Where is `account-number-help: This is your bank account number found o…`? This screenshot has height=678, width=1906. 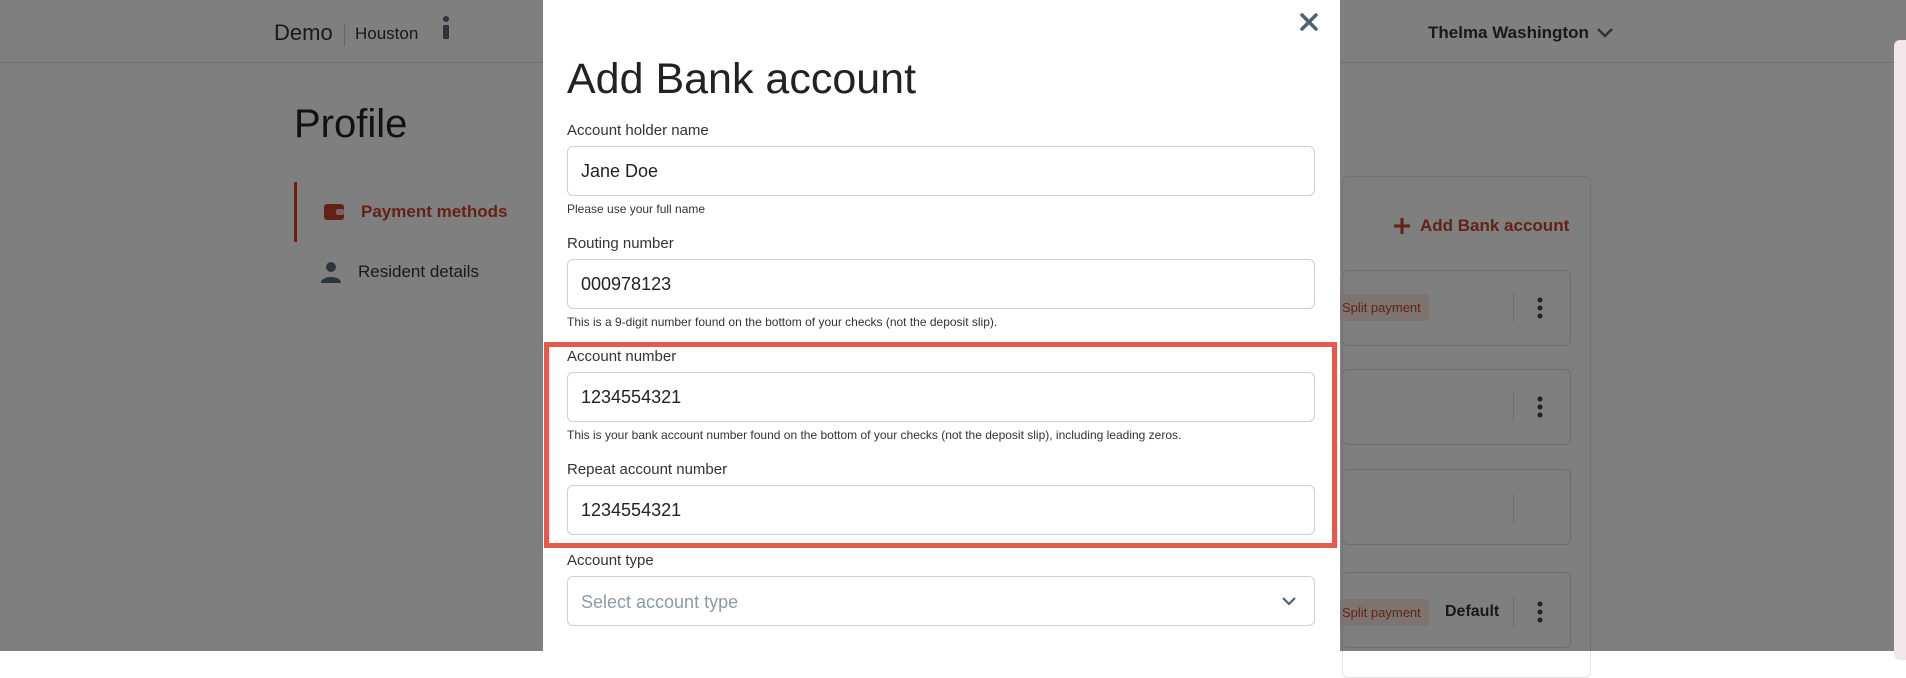
account-number-help: This is your bank account number found o… is located at coordinates (874, 435).